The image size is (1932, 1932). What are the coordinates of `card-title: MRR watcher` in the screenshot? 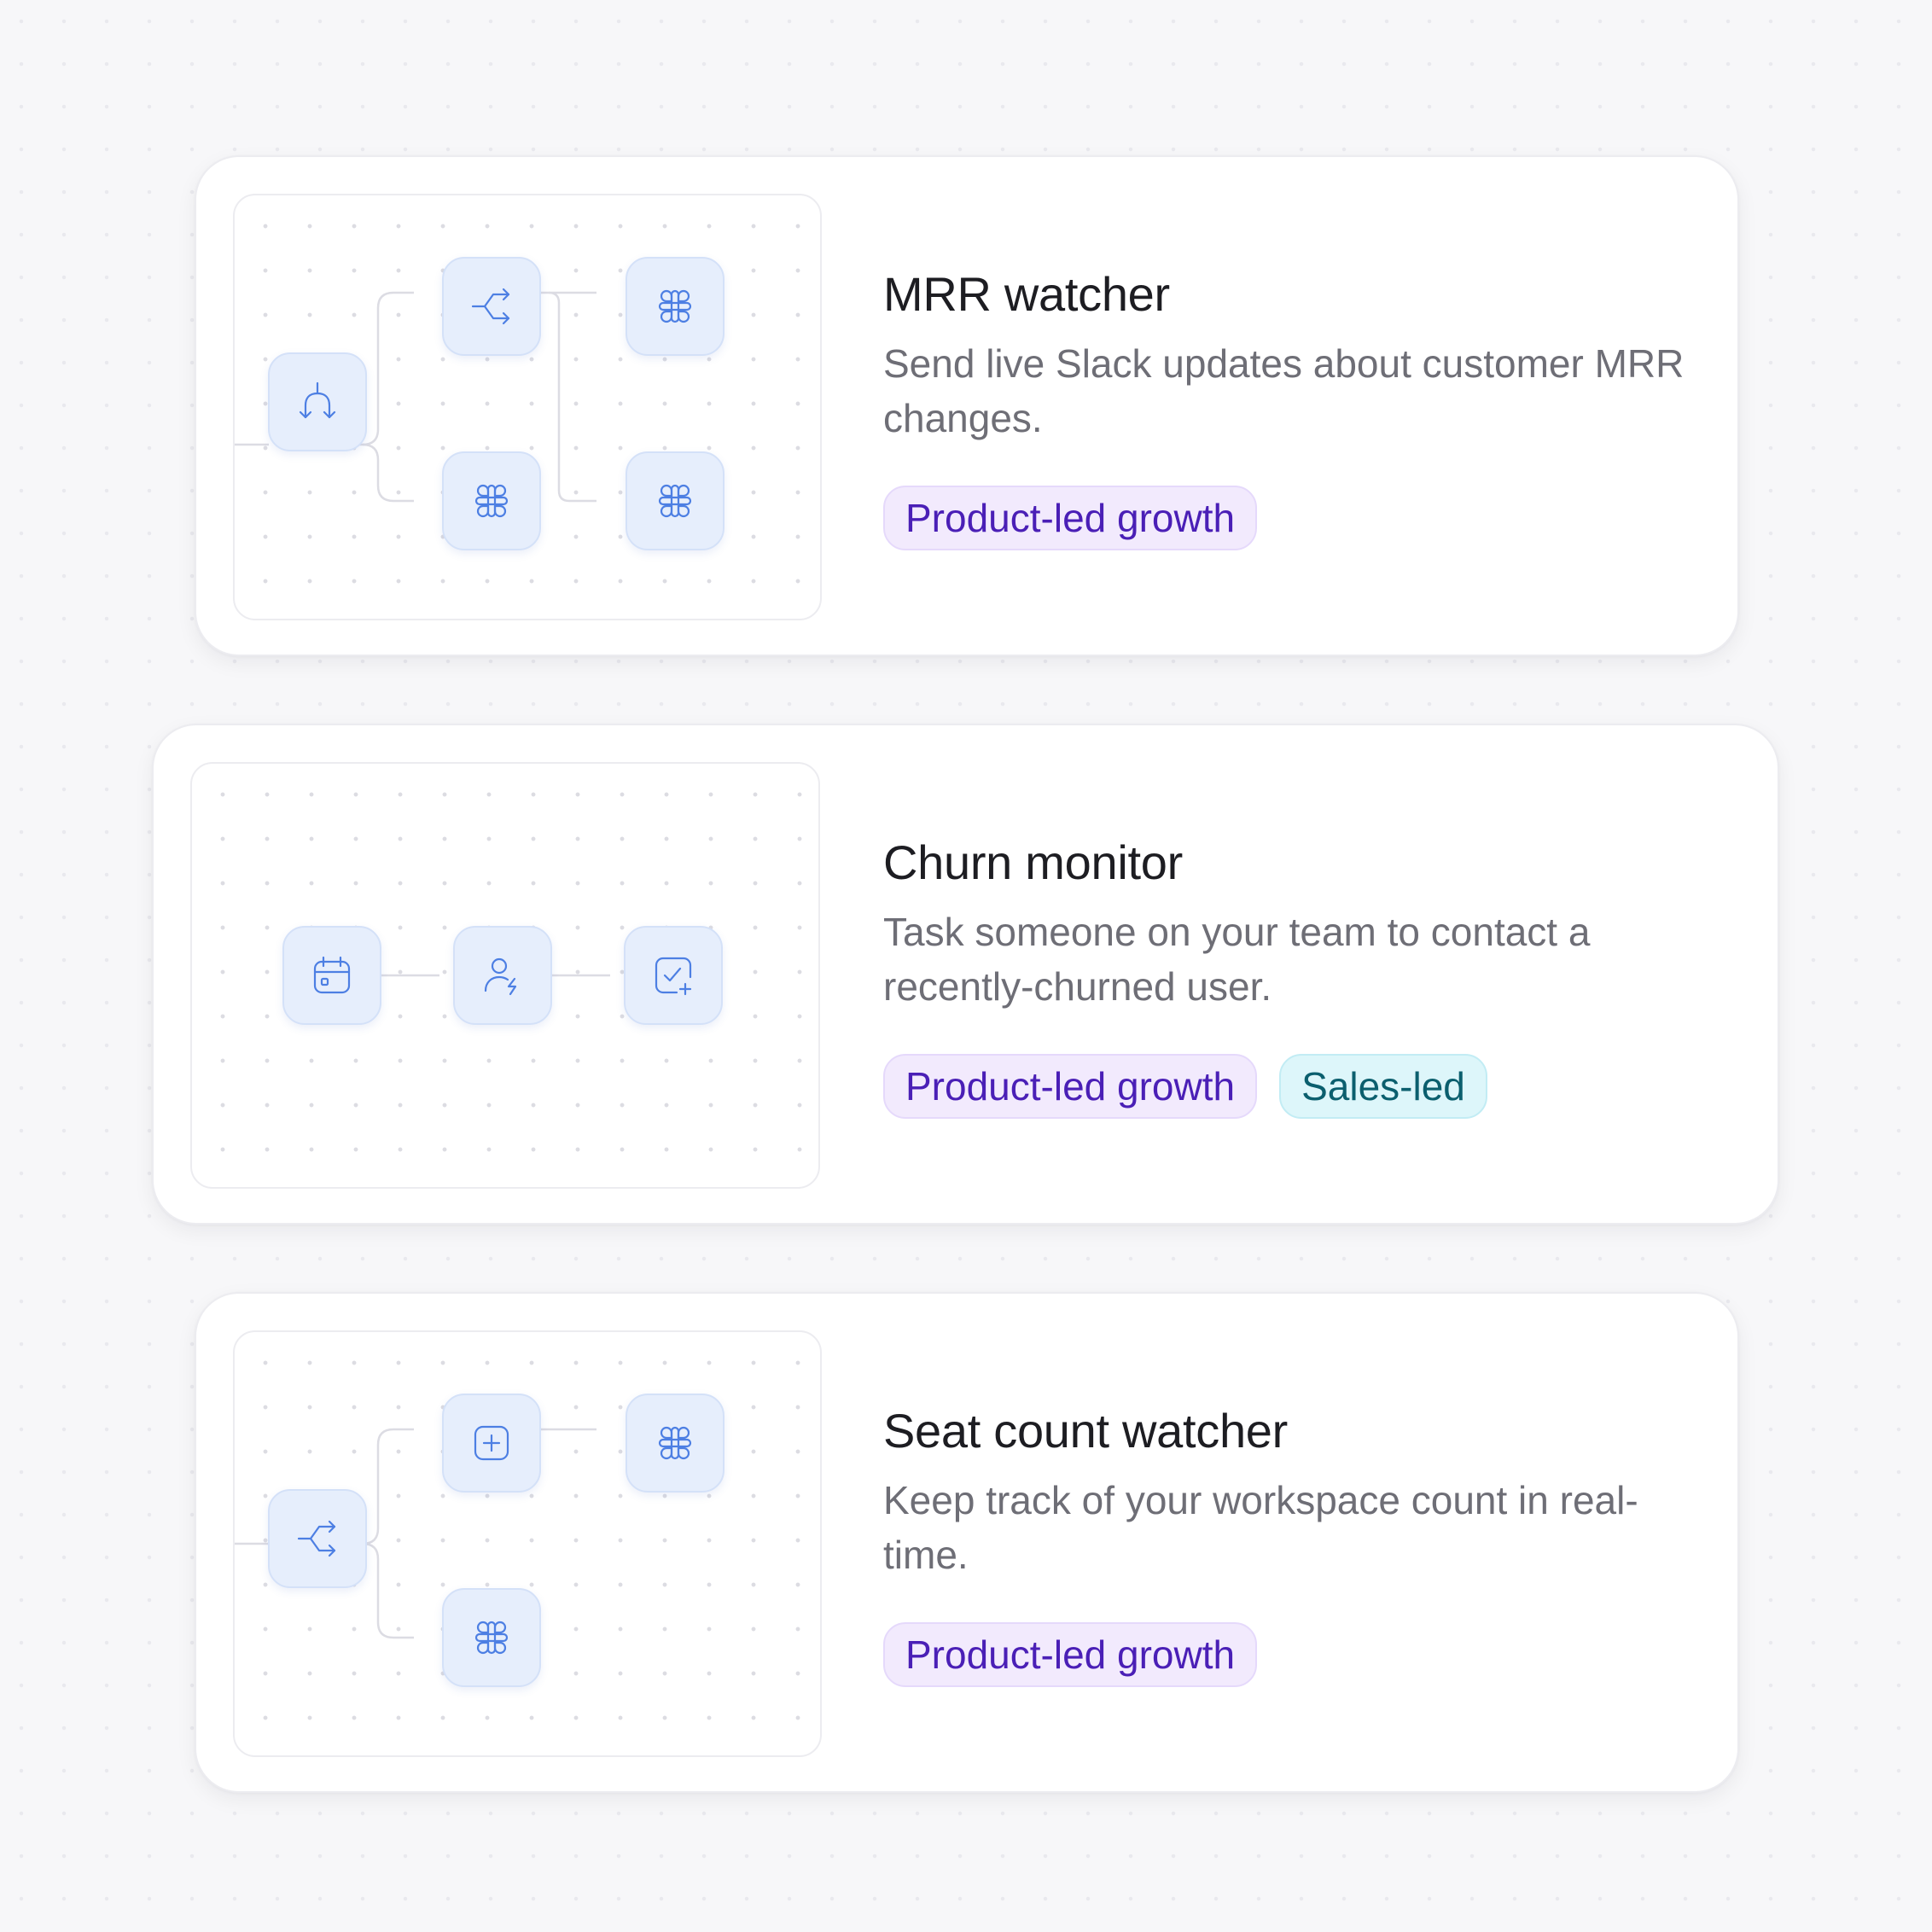 It's located at (1026, 294).